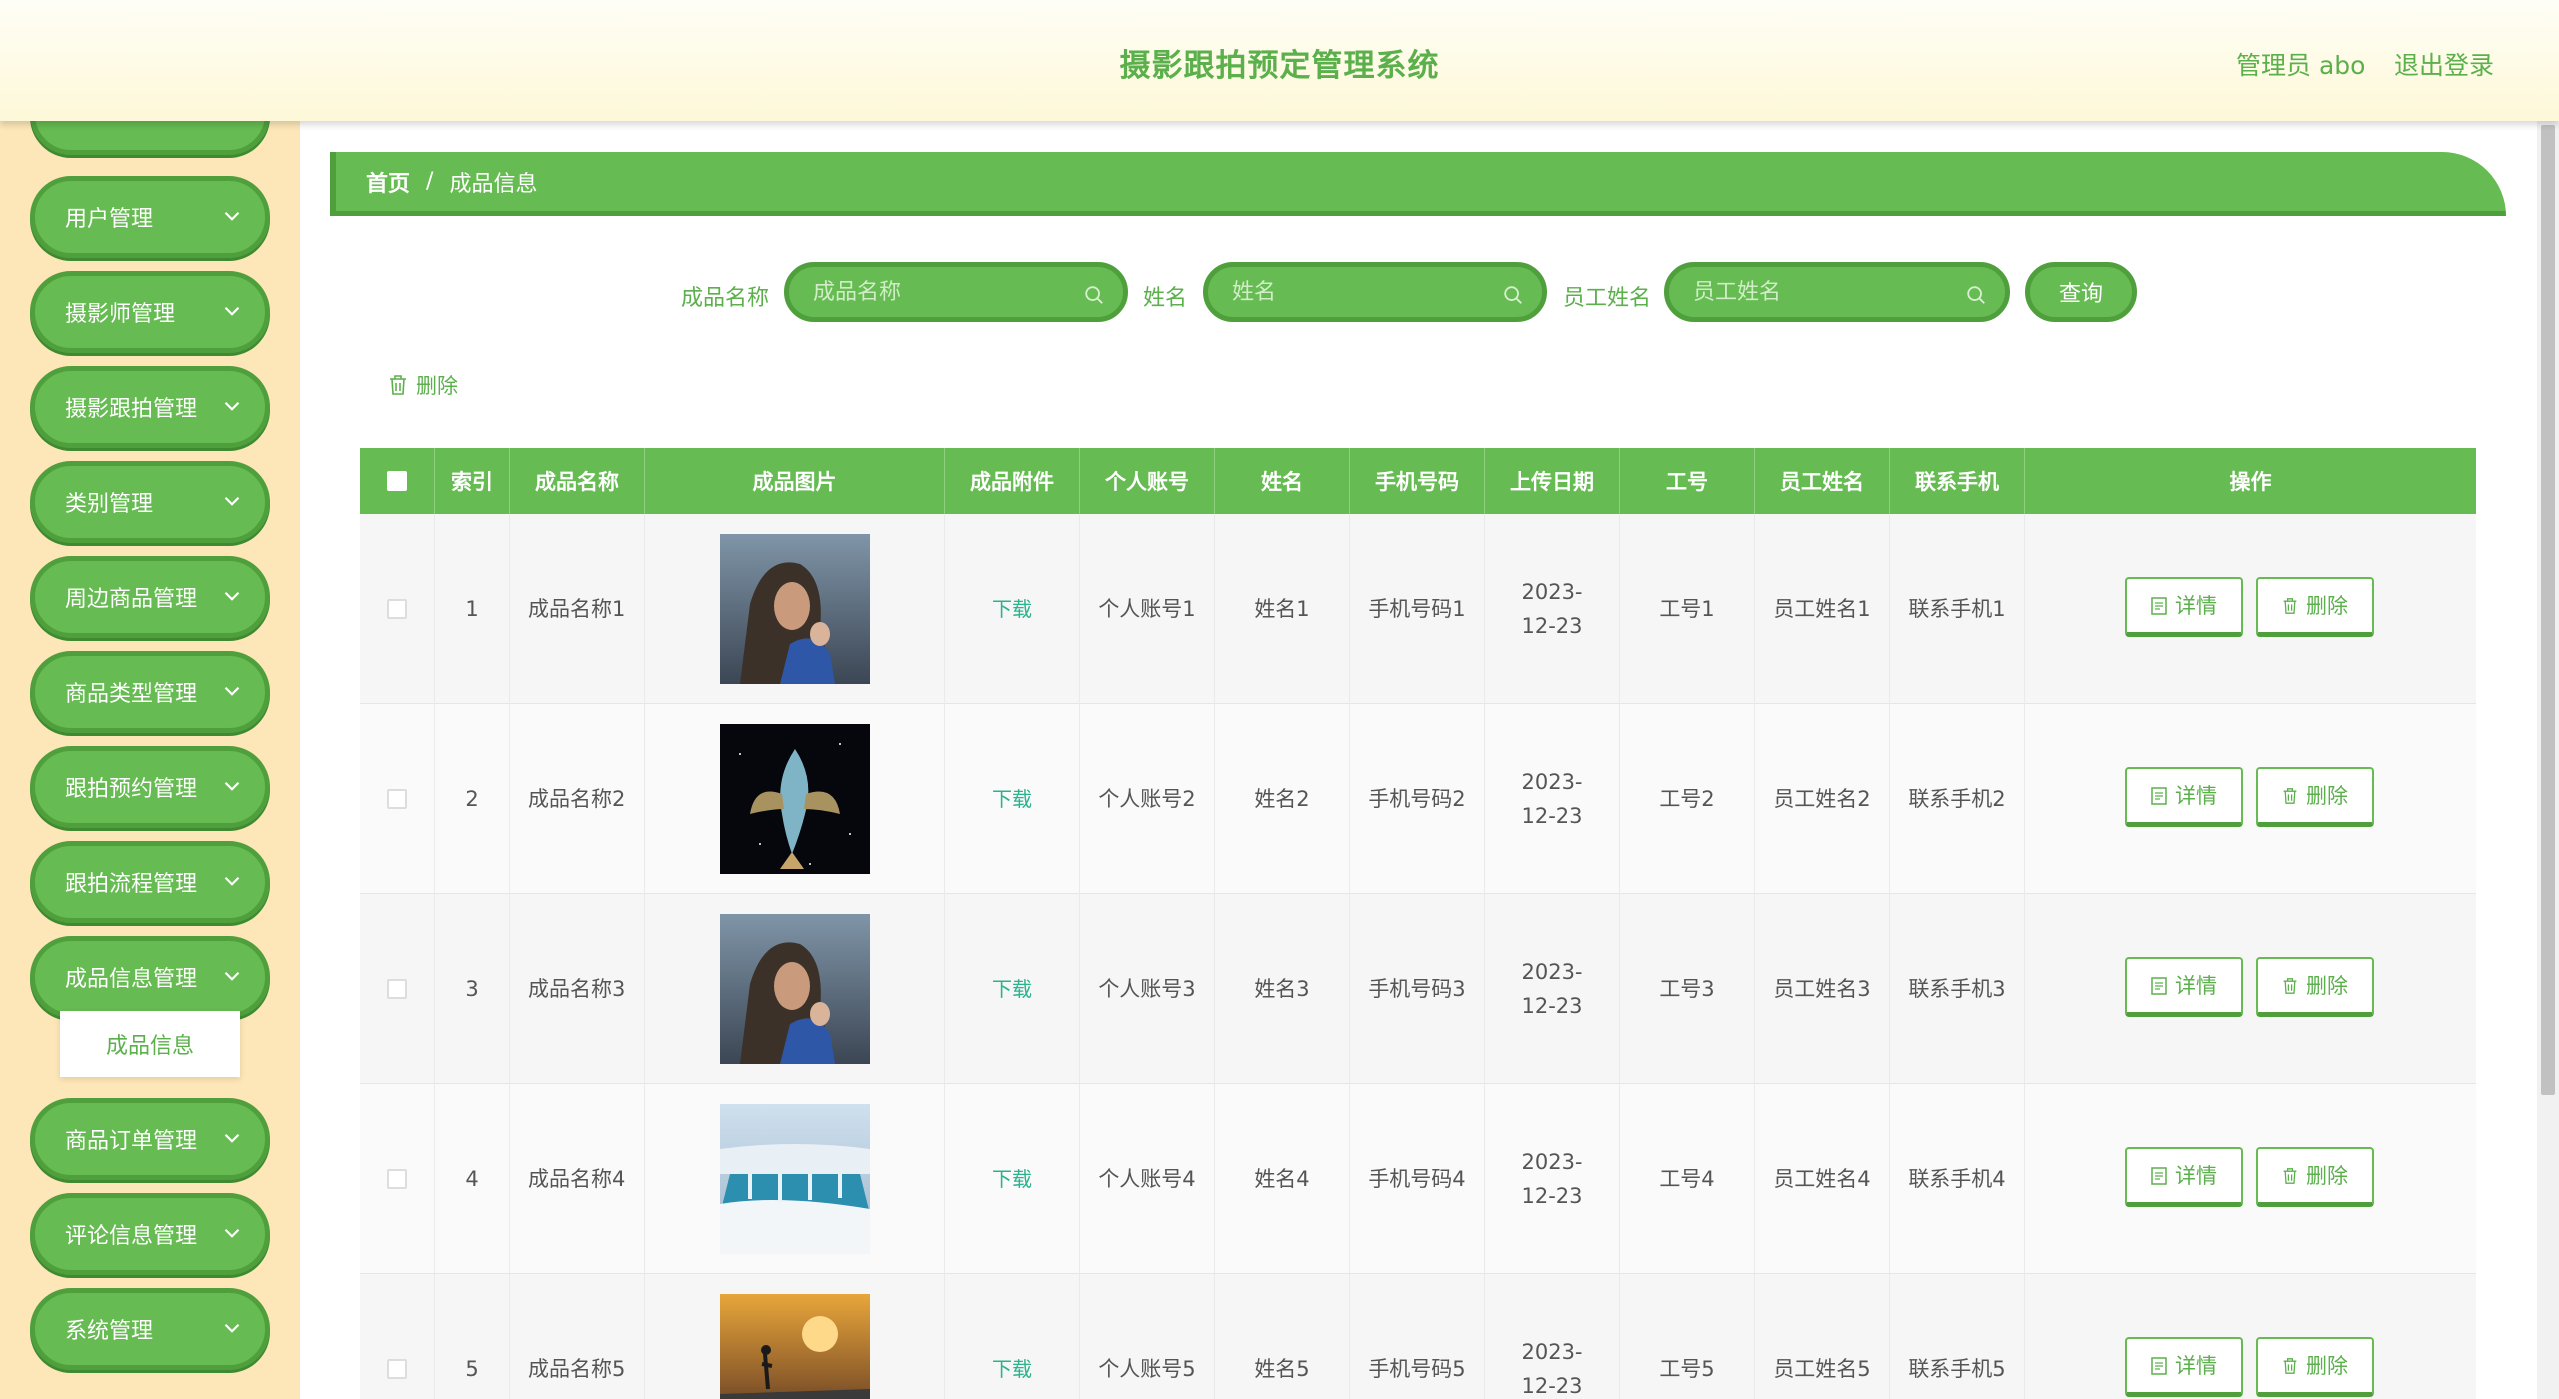 The height and width of the screenshot is (1399, 2559). Describe the element at coordinates (472, 481) in the screenshot. I see `col-index: 索引` at that location.